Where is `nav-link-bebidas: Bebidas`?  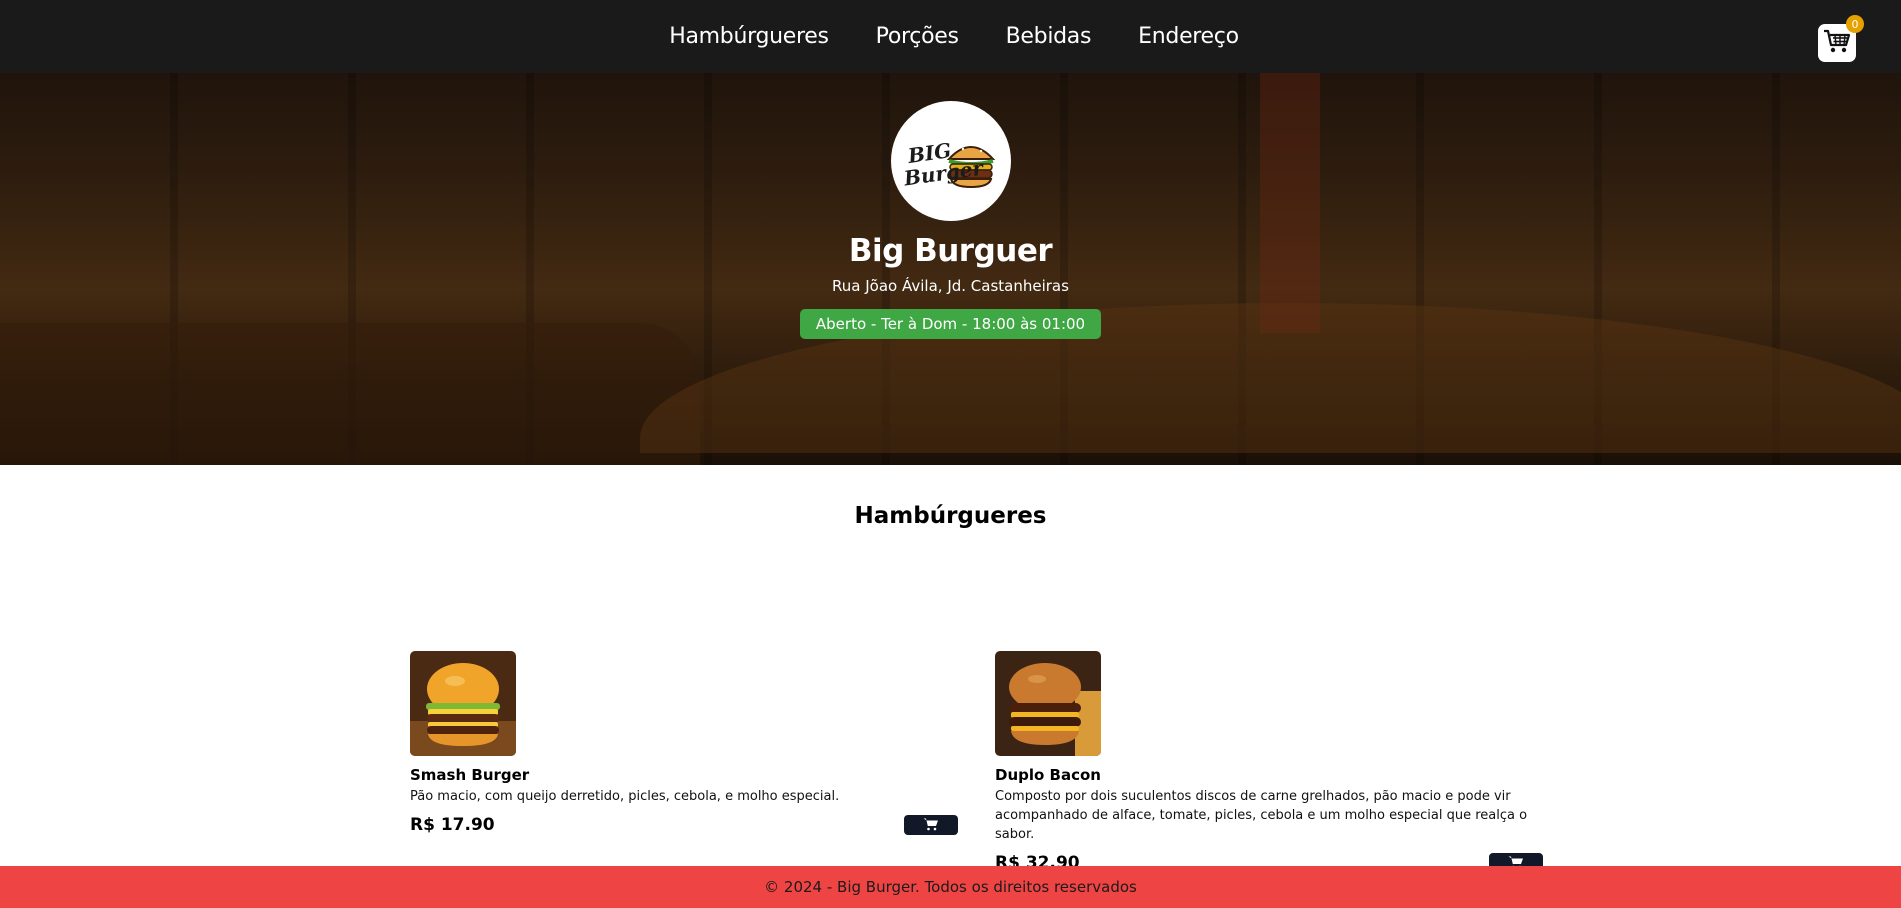
nav-link-bebidas: Bebidas is located at coordinates (1049, 36).